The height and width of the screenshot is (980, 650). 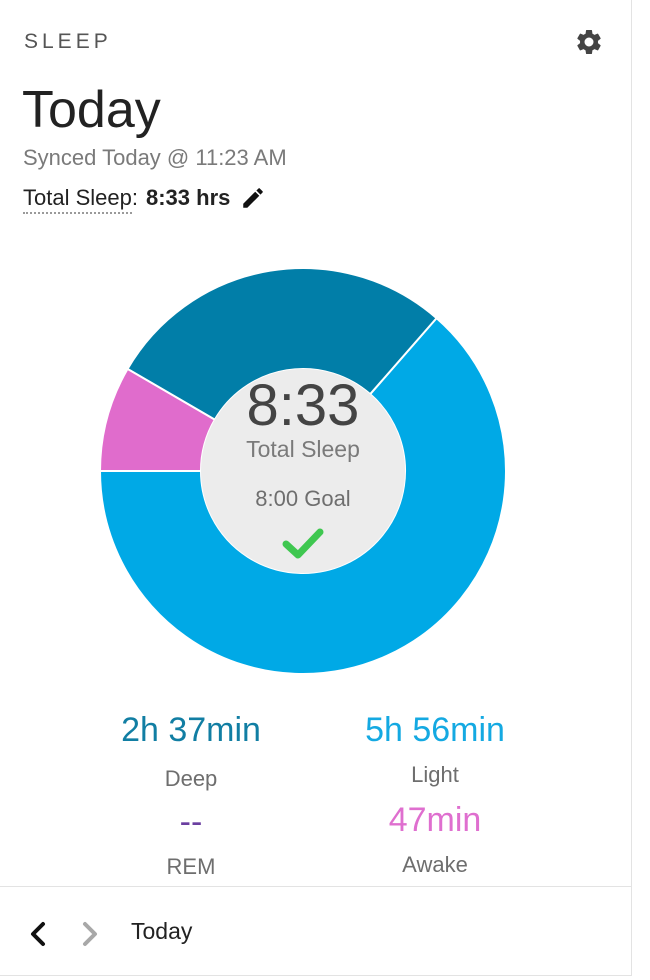 What do you see at coordinates (188, 197) in the screenshot?
I see `total-sleep-value: 8:33 hrs` at bounding box center [188, 197].